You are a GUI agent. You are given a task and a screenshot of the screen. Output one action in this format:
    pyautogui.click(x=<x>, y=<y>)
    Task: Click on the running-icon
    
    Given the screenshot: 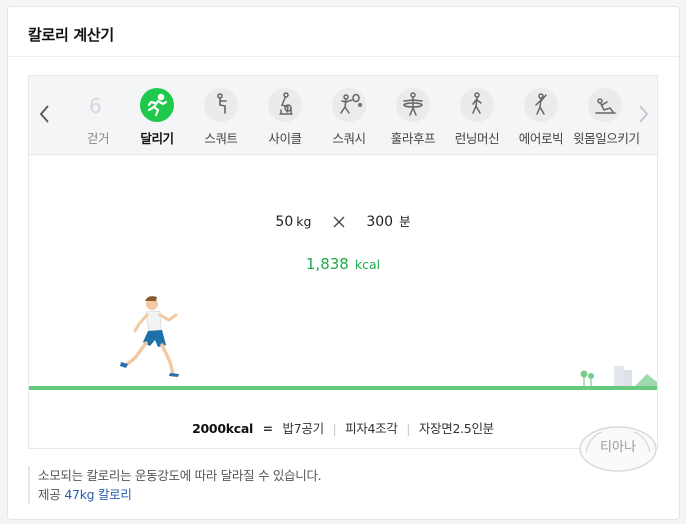 What is the action you would take?
    pyautogui.click(x=157, y=105)
    